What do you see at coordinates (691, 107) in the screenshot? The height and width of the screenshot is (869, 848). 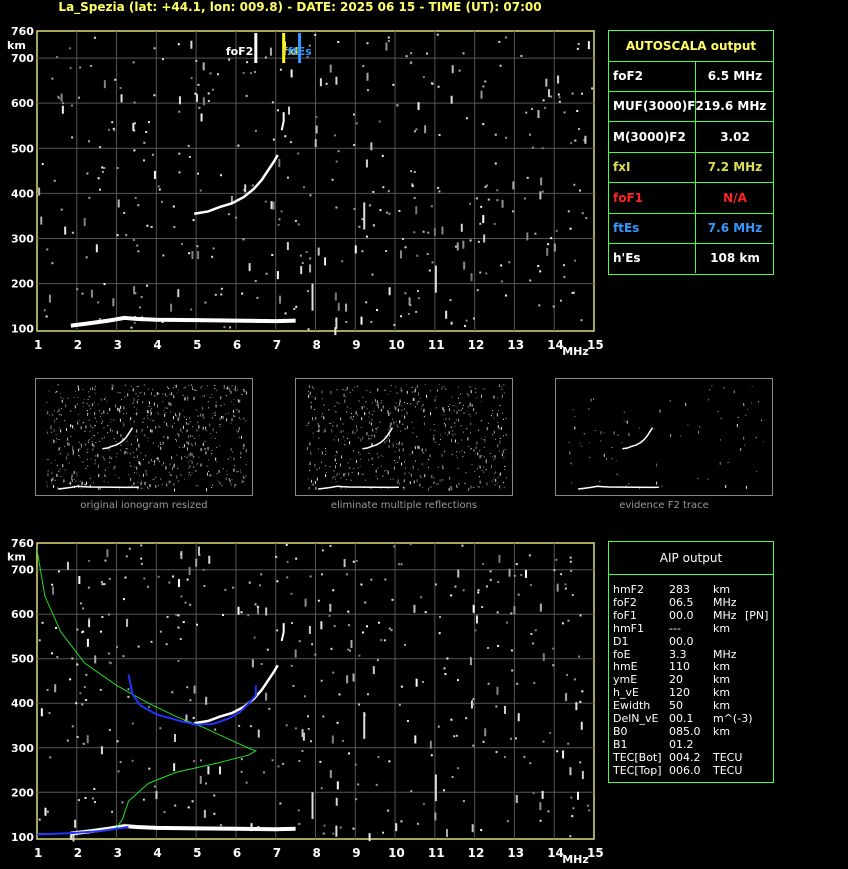 I see `autoscala-row: MUF(3000)F2 19.6 MHz` at bounding box center [691, 107].